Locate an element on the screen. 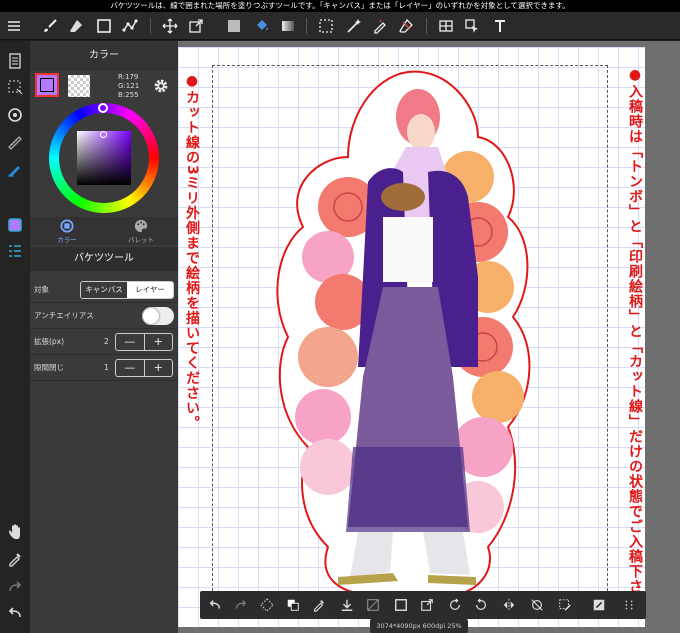 This screenshot has height=633, width=680. operation-tool-button is located at coordinates (472, 26).